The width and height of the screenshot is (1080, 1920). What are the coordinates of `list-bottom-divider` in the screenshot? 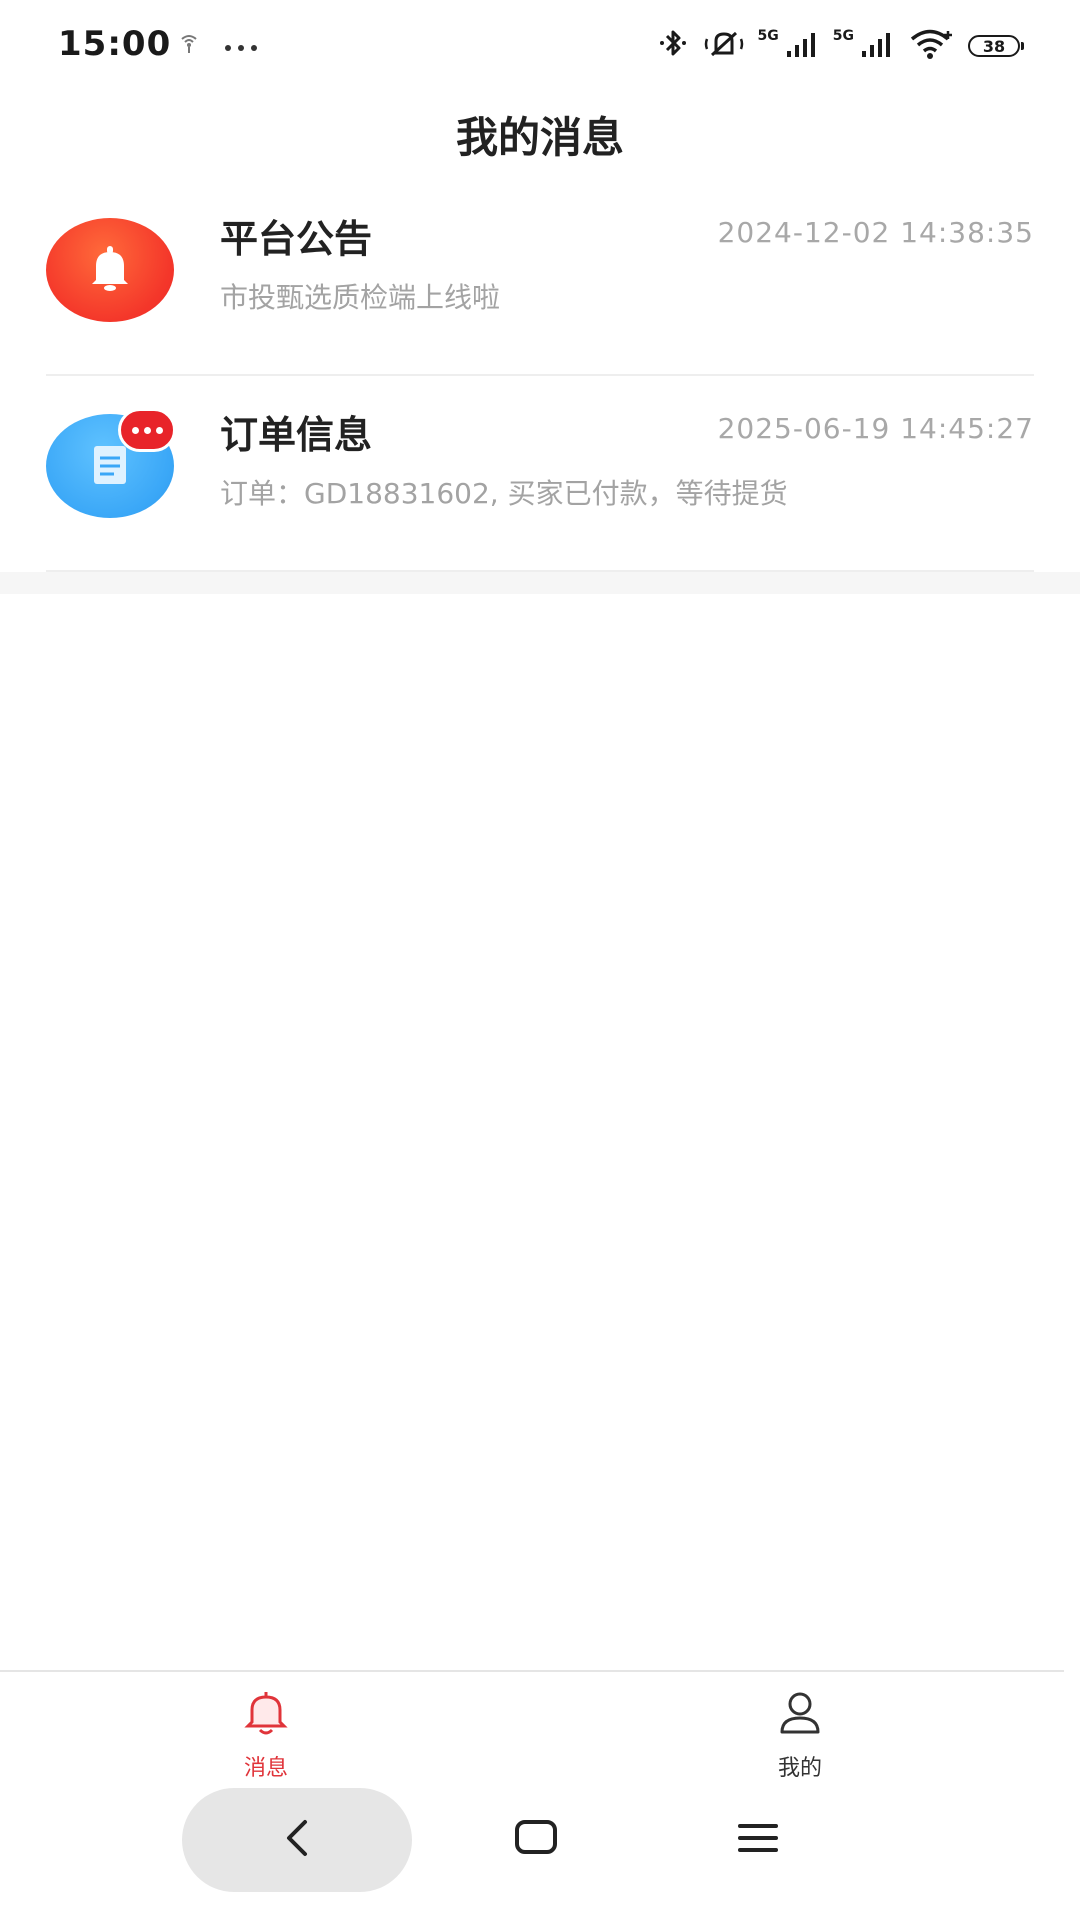 It's located at (540, 583).